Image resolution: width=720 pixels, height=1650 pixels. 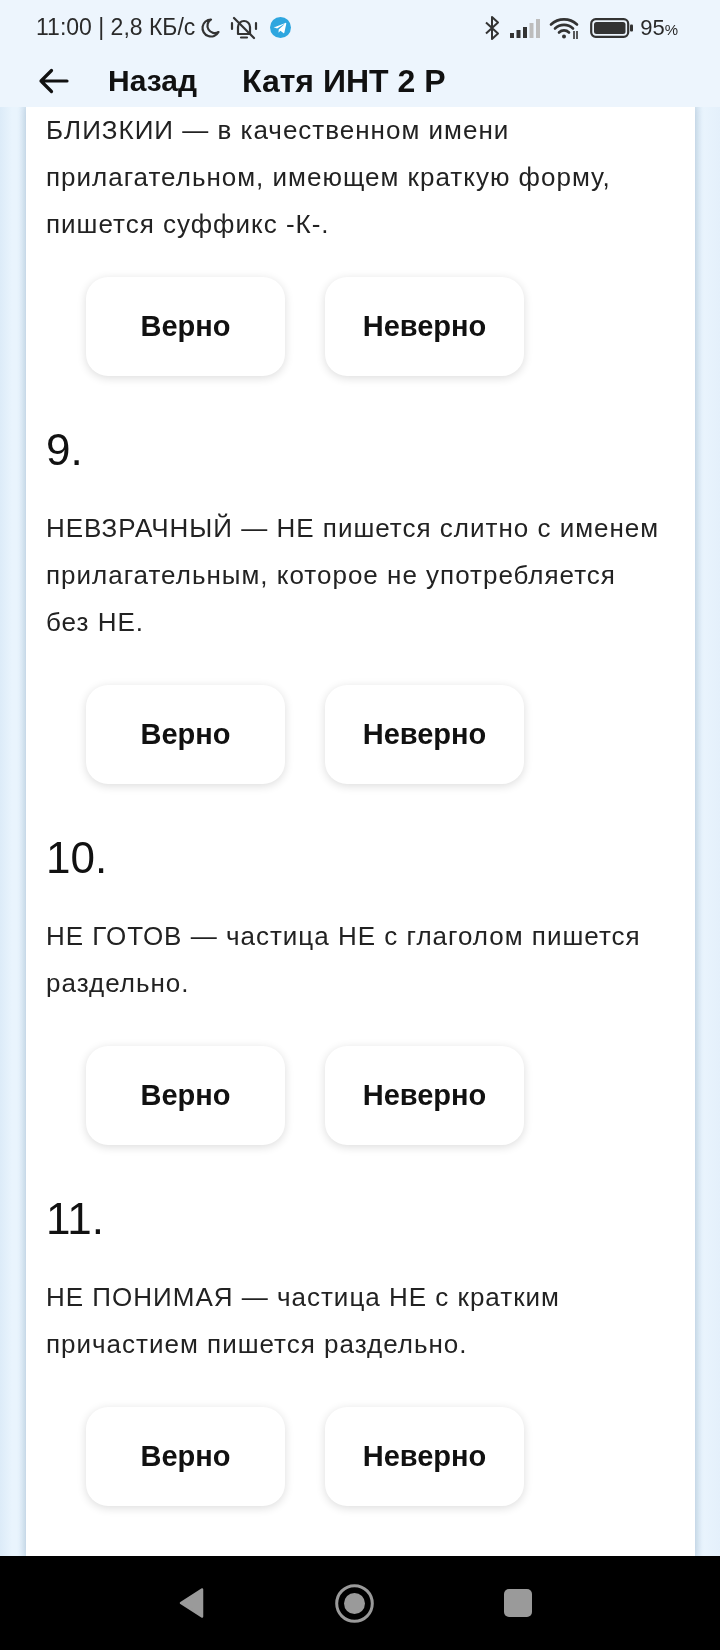 What do you see at coordinates (518, 1603) in the screenshot?
I see `recents-icon` at bounding box center [518, 1603].